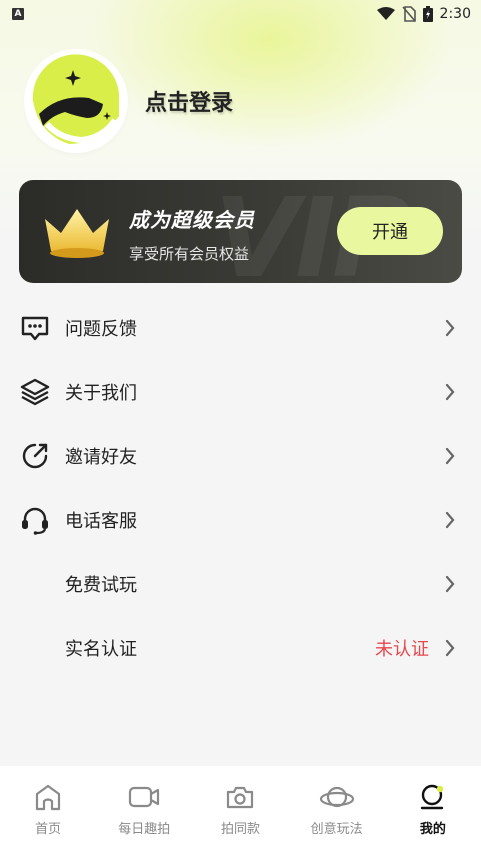 This screenshot has height=856, width=481. What do you see at coordinates (240, 392) in the screenshot?
I see `menu-item-about: 关于我们` at bounding box center [240, 392].